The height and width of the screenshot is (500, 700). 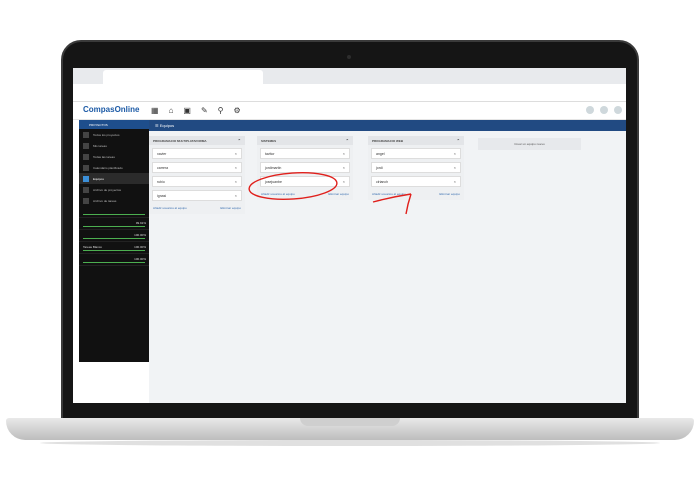 I want to click on laptop-notch, so click(x=350, y=422).